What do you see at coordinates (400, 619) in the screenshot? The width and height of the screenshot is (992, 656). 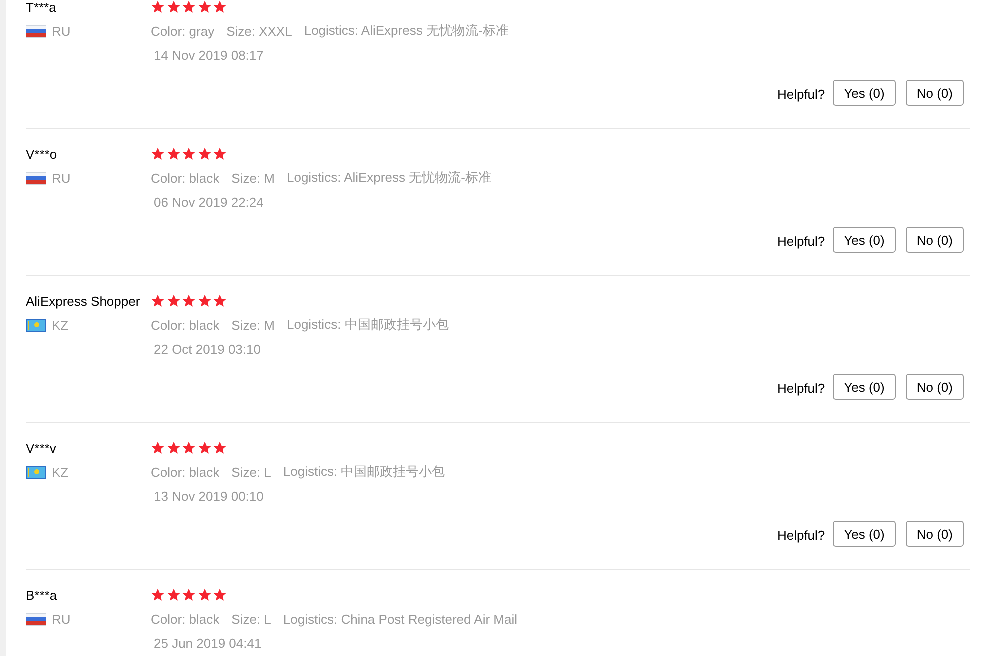 I see `logistics-attribute: Logistics: China Post Registered Air Mail` at bounding box center [400, 619].